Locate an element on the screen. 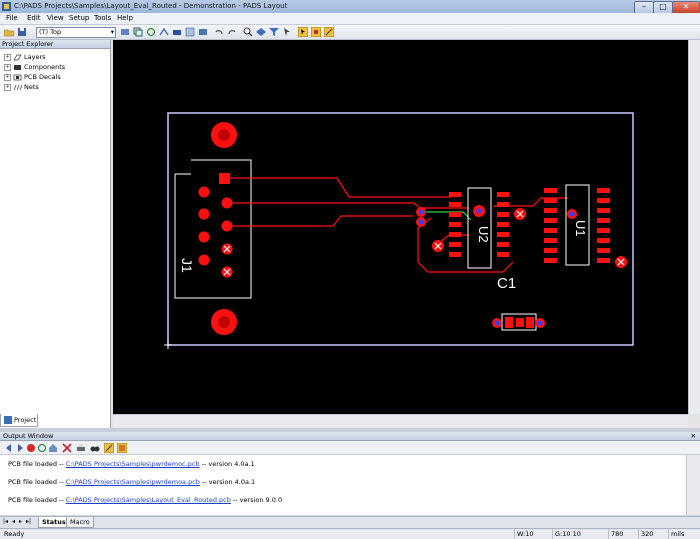 Image resolution: width=700 pixels, height=539 pixels. route-icon is located at coordinates (164, 32).